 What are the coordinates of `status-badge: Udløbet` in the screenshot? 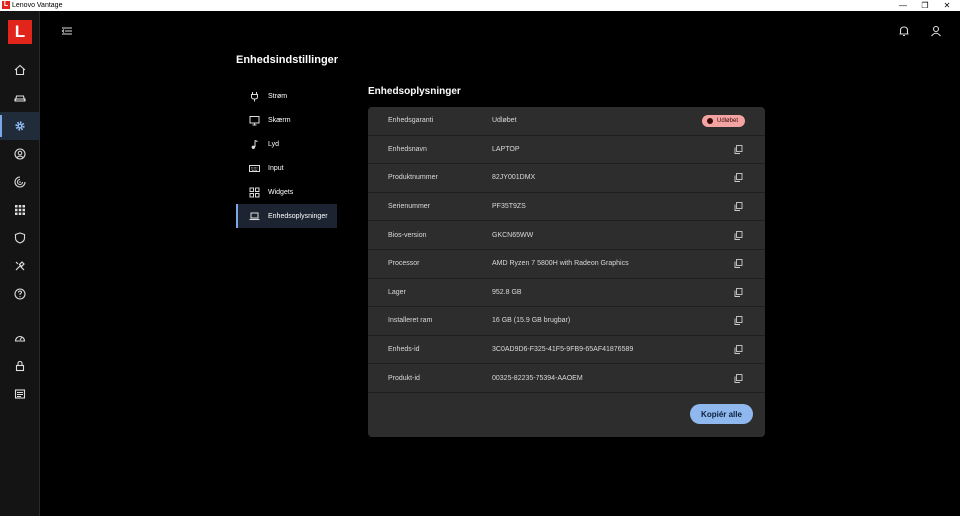 It's located at (724, 120).